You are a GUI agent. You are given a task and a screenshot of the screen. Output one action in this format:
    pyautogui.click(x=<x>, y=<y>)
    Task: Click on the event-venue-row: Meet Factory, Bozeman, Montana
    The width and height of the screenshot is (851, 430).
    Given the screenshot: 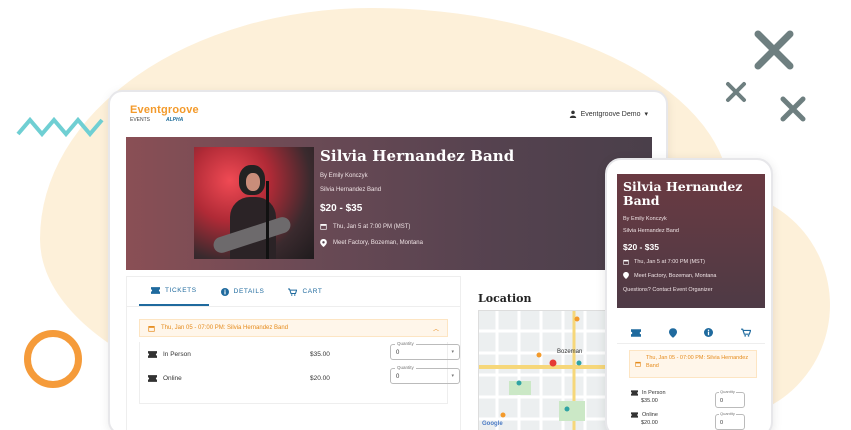 What is the action you would take?
    pyautogui.click(x=417, y=243)
    